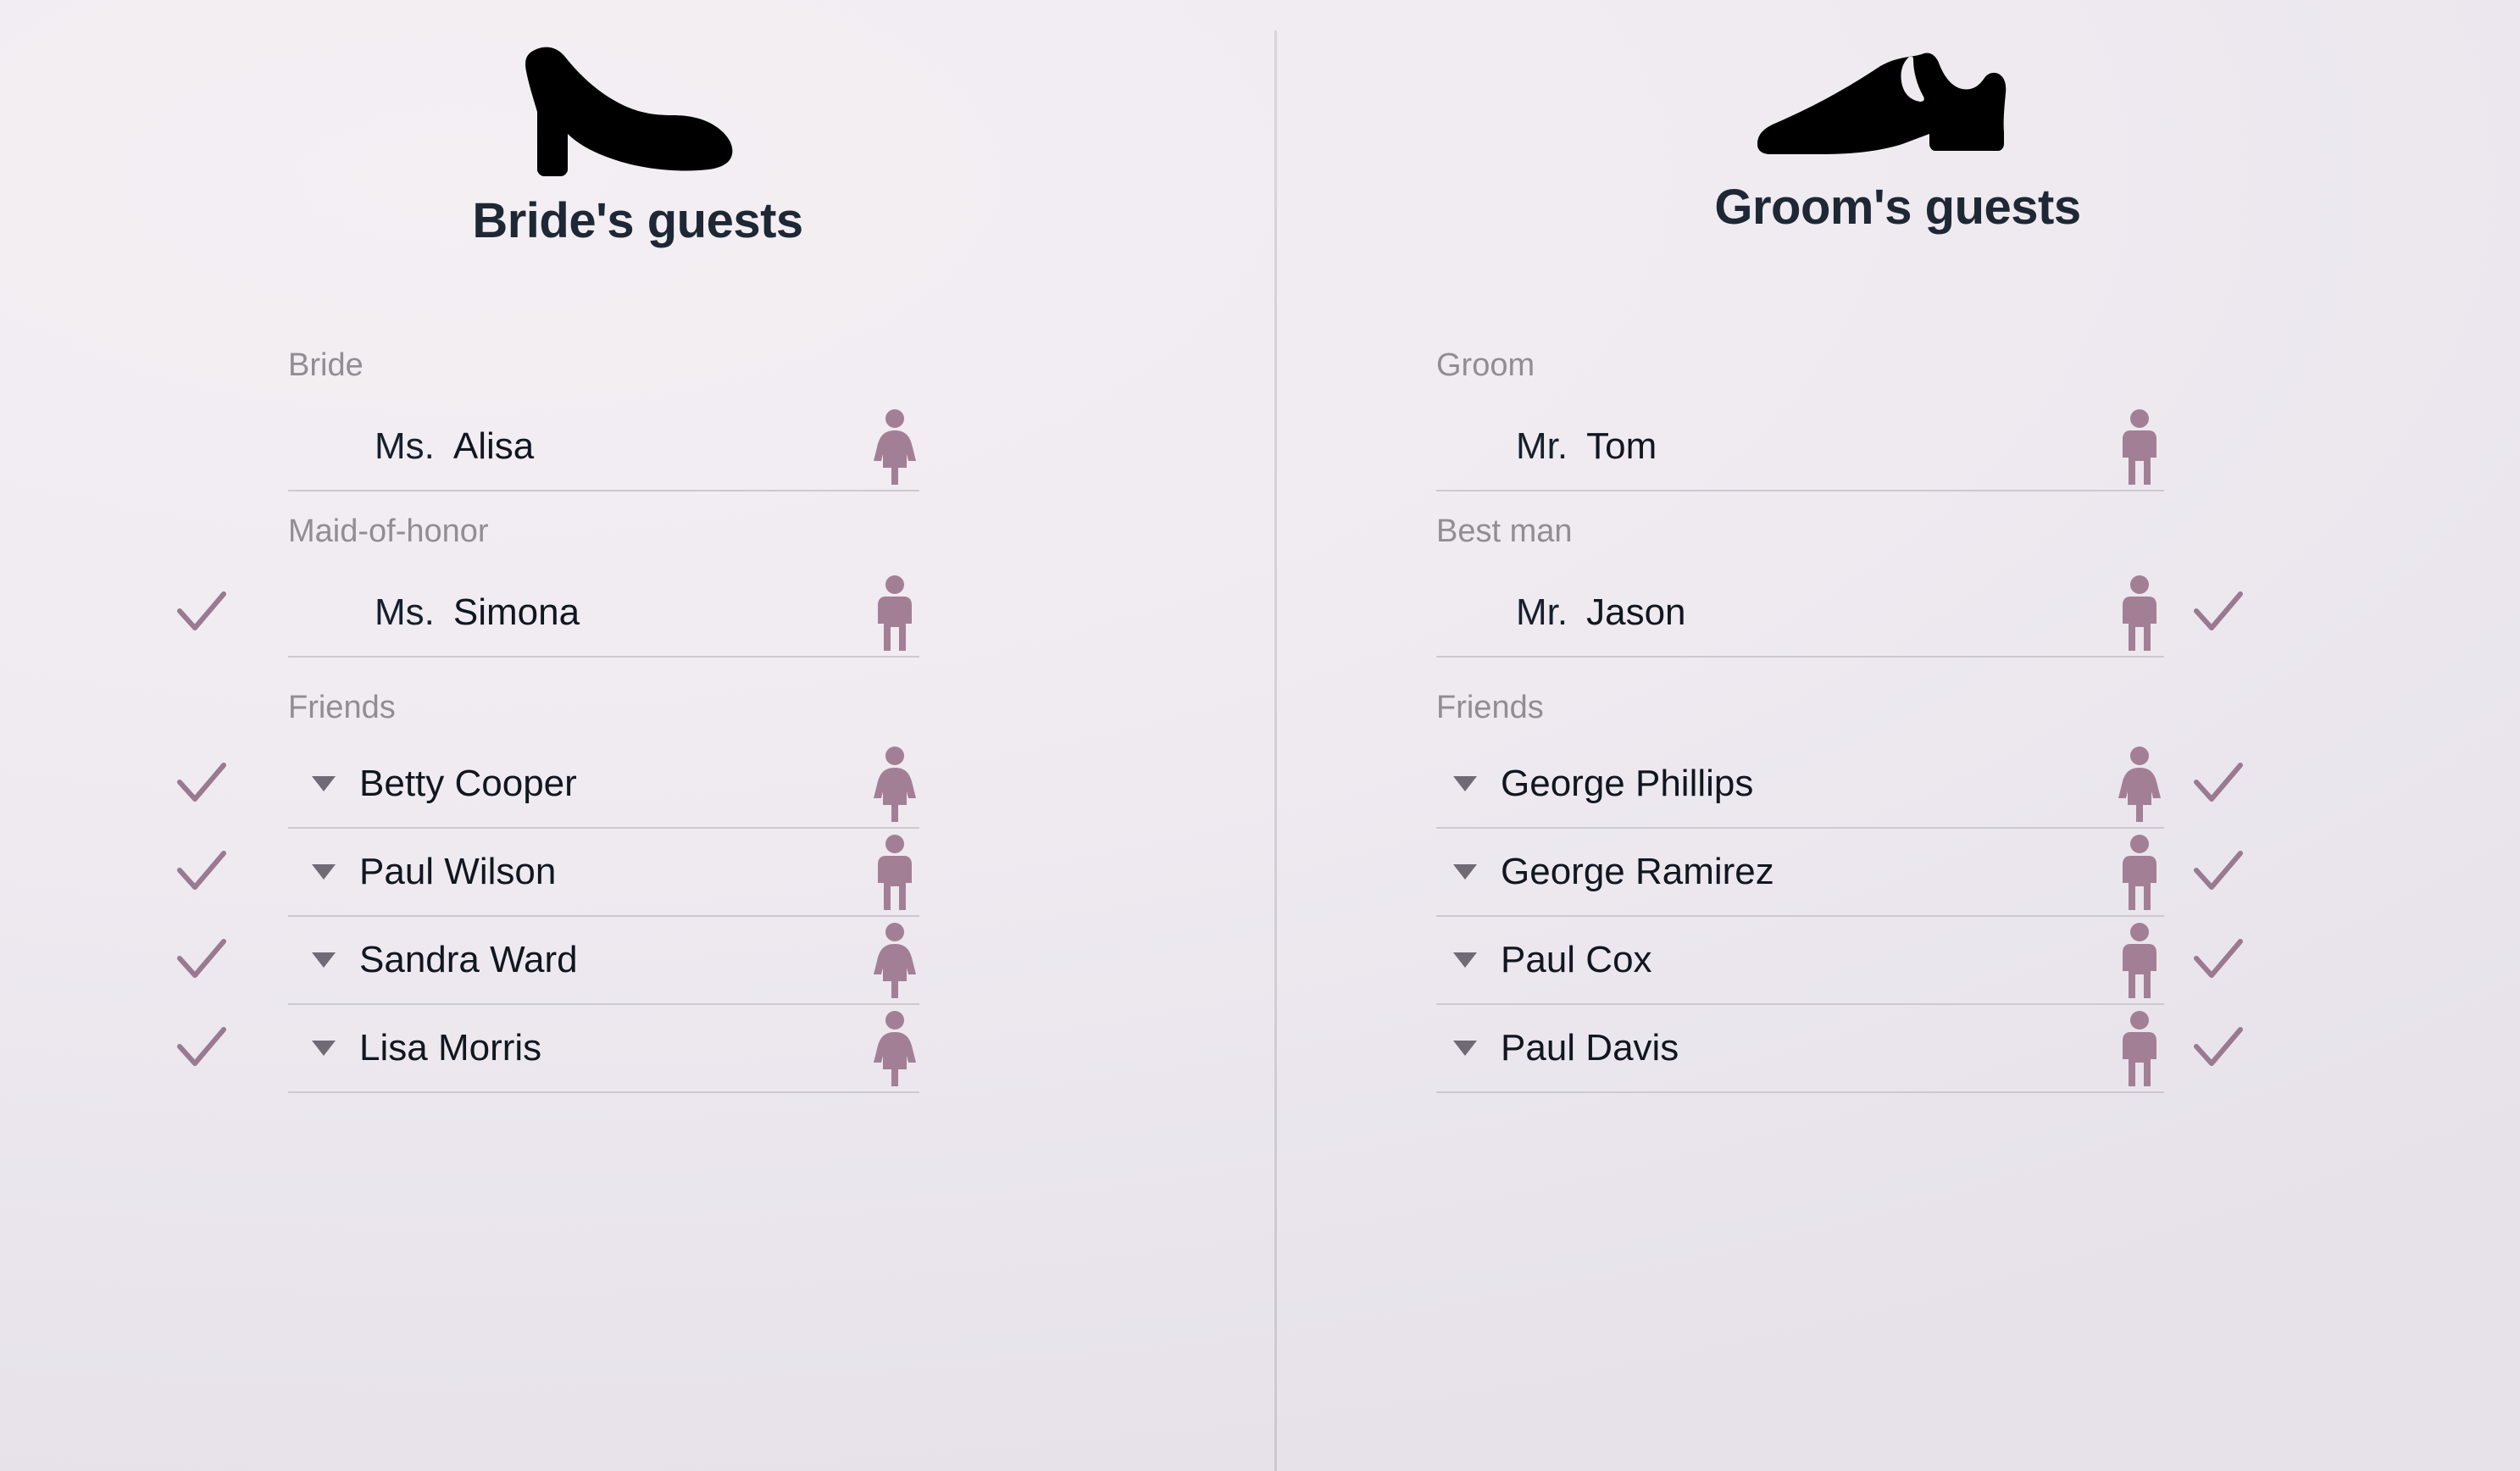  Describe the element at coordinates (1576, 959) in the screenshot. I see `guest-name: Paul Cox` at that location.